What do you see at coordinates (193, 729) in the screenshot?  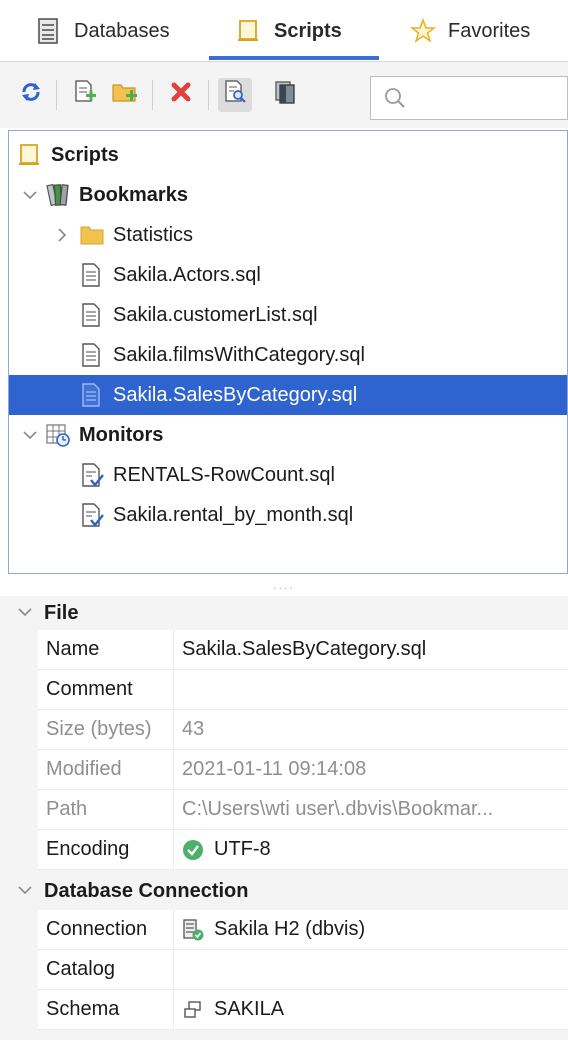 I see `property-value: 43` at bounding box center [193, 729].